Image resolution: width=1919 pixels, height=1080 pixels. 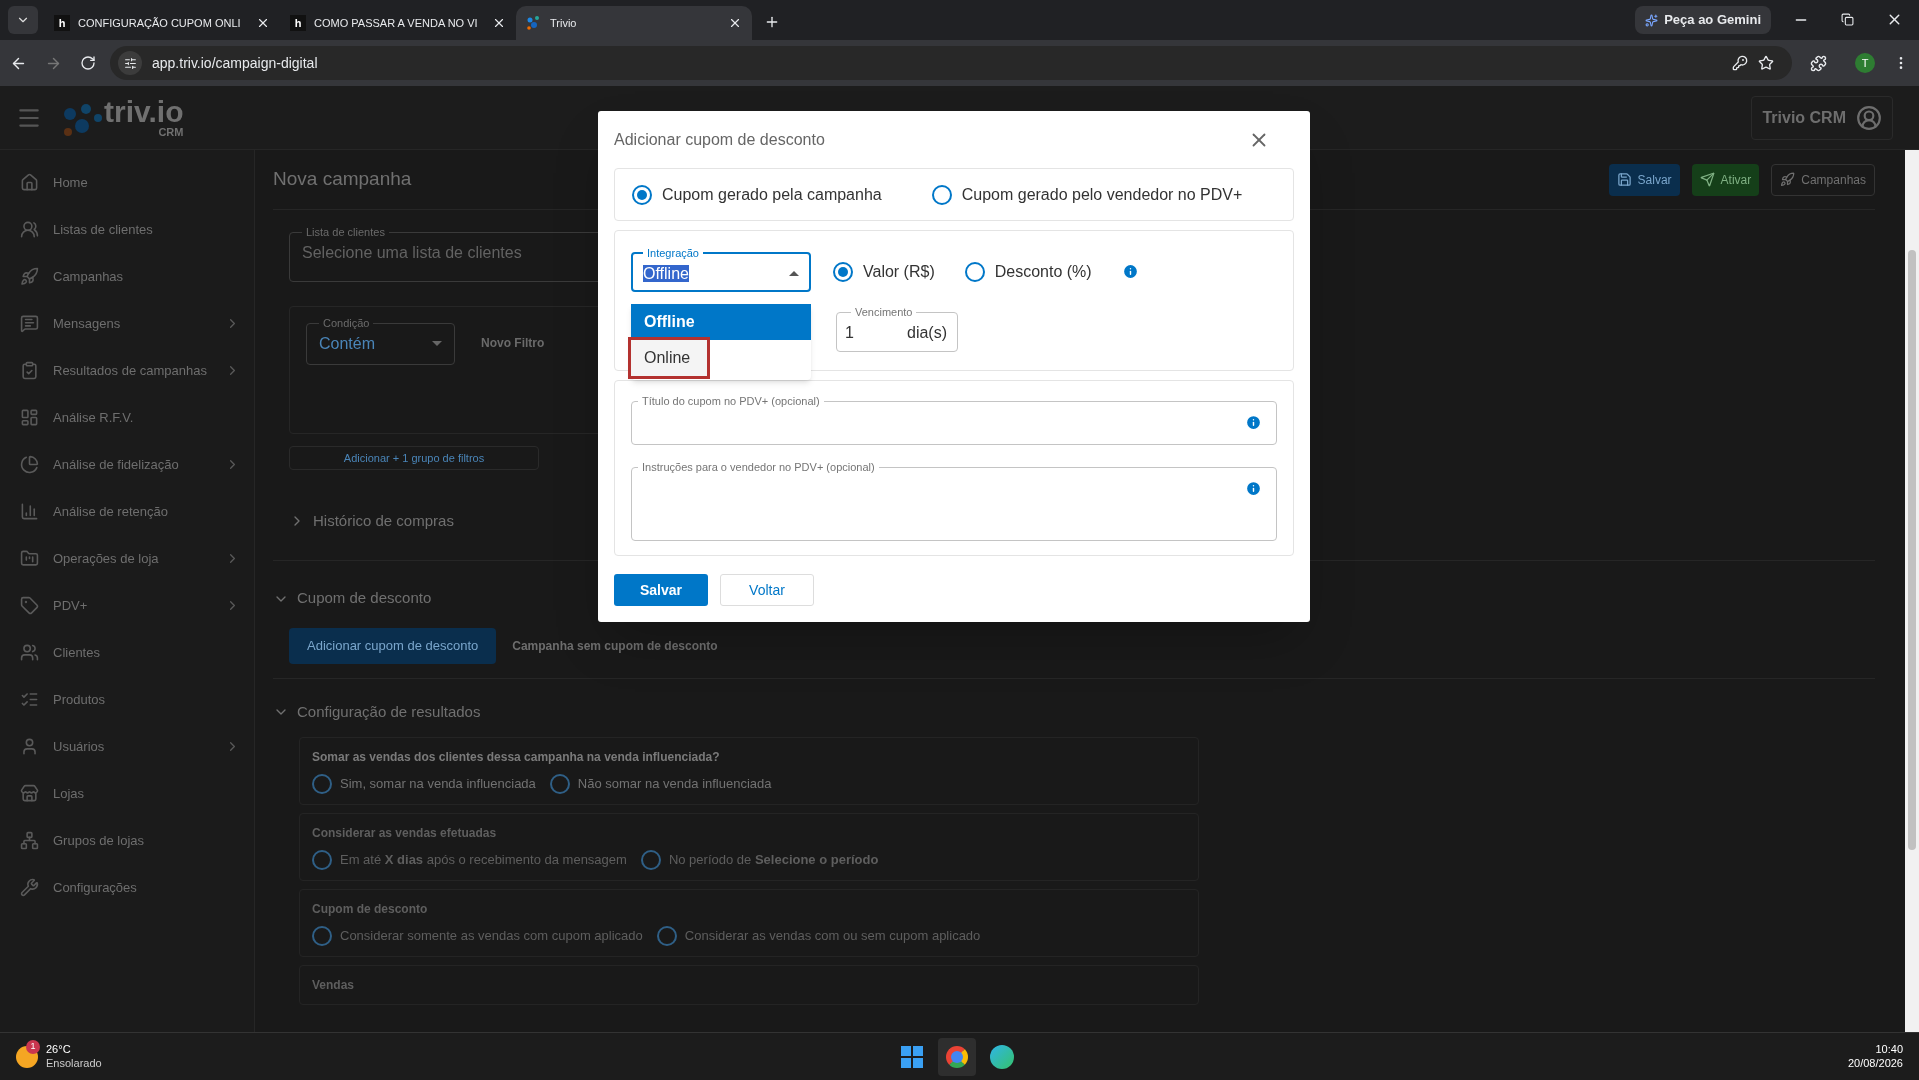 What do you see at coordinates (29, 417) in the screenshot?
I see `dashboard-icon` at bounding box center [29, 417].